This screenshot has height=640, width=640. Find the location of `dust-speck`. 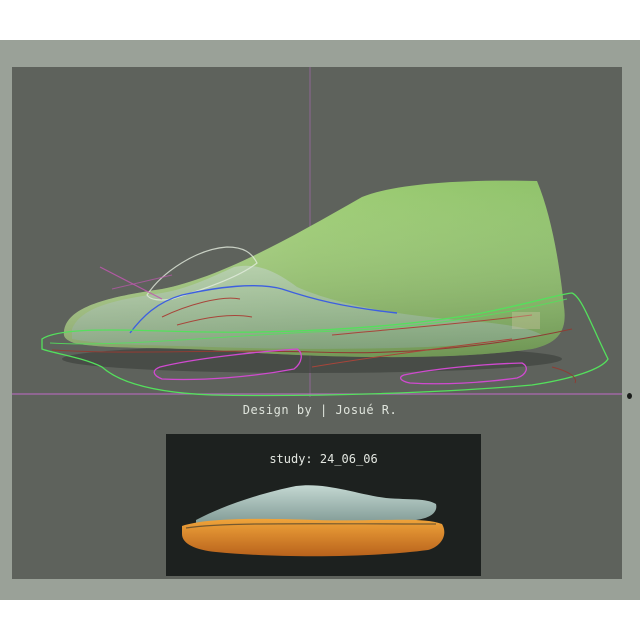

dust-speck is located at coordinates (629, 396).